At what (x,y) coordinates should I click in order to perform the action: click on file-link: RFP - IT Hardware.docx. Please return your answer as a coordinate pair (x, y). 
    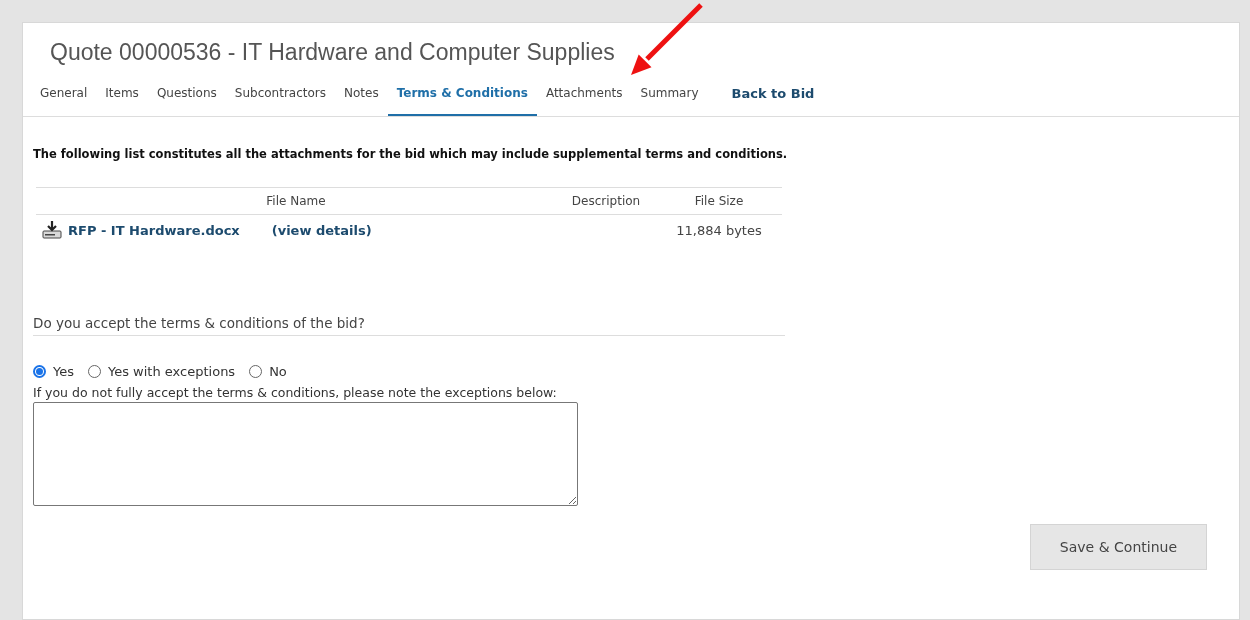
    Looking at the image, I should click on (154, 230).